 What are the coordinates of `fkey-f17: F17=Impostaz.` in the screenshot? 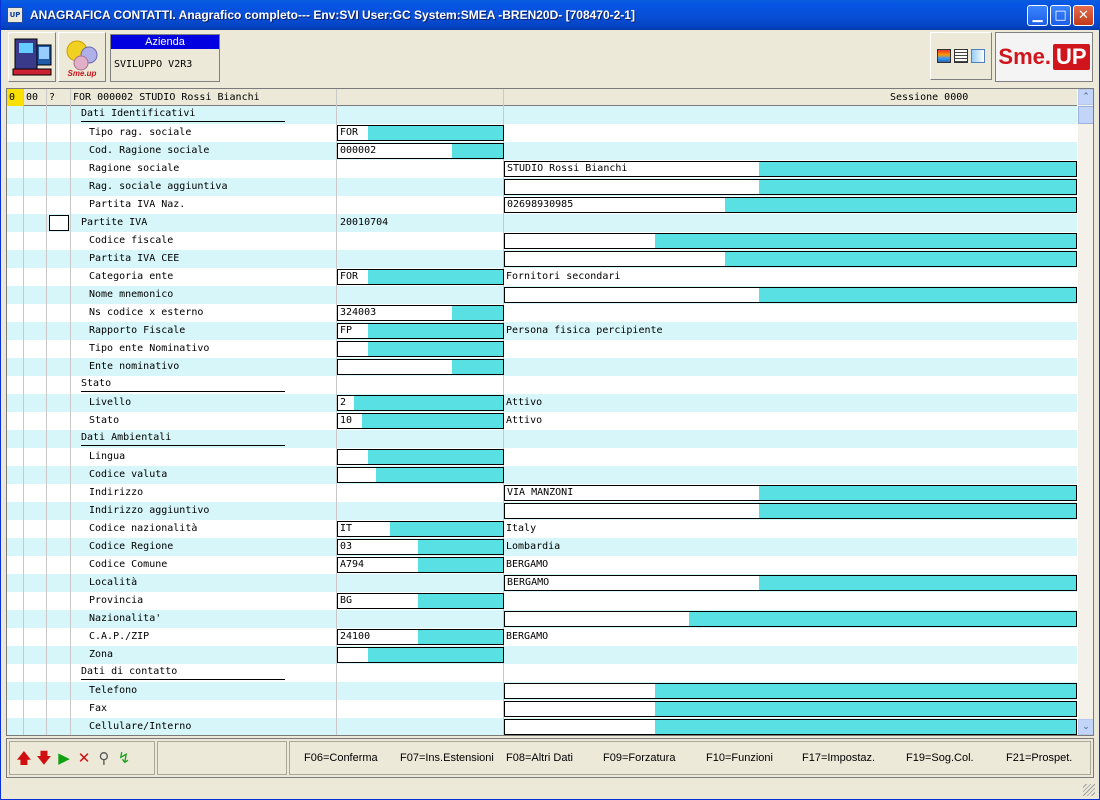 It's located at (838, 758).